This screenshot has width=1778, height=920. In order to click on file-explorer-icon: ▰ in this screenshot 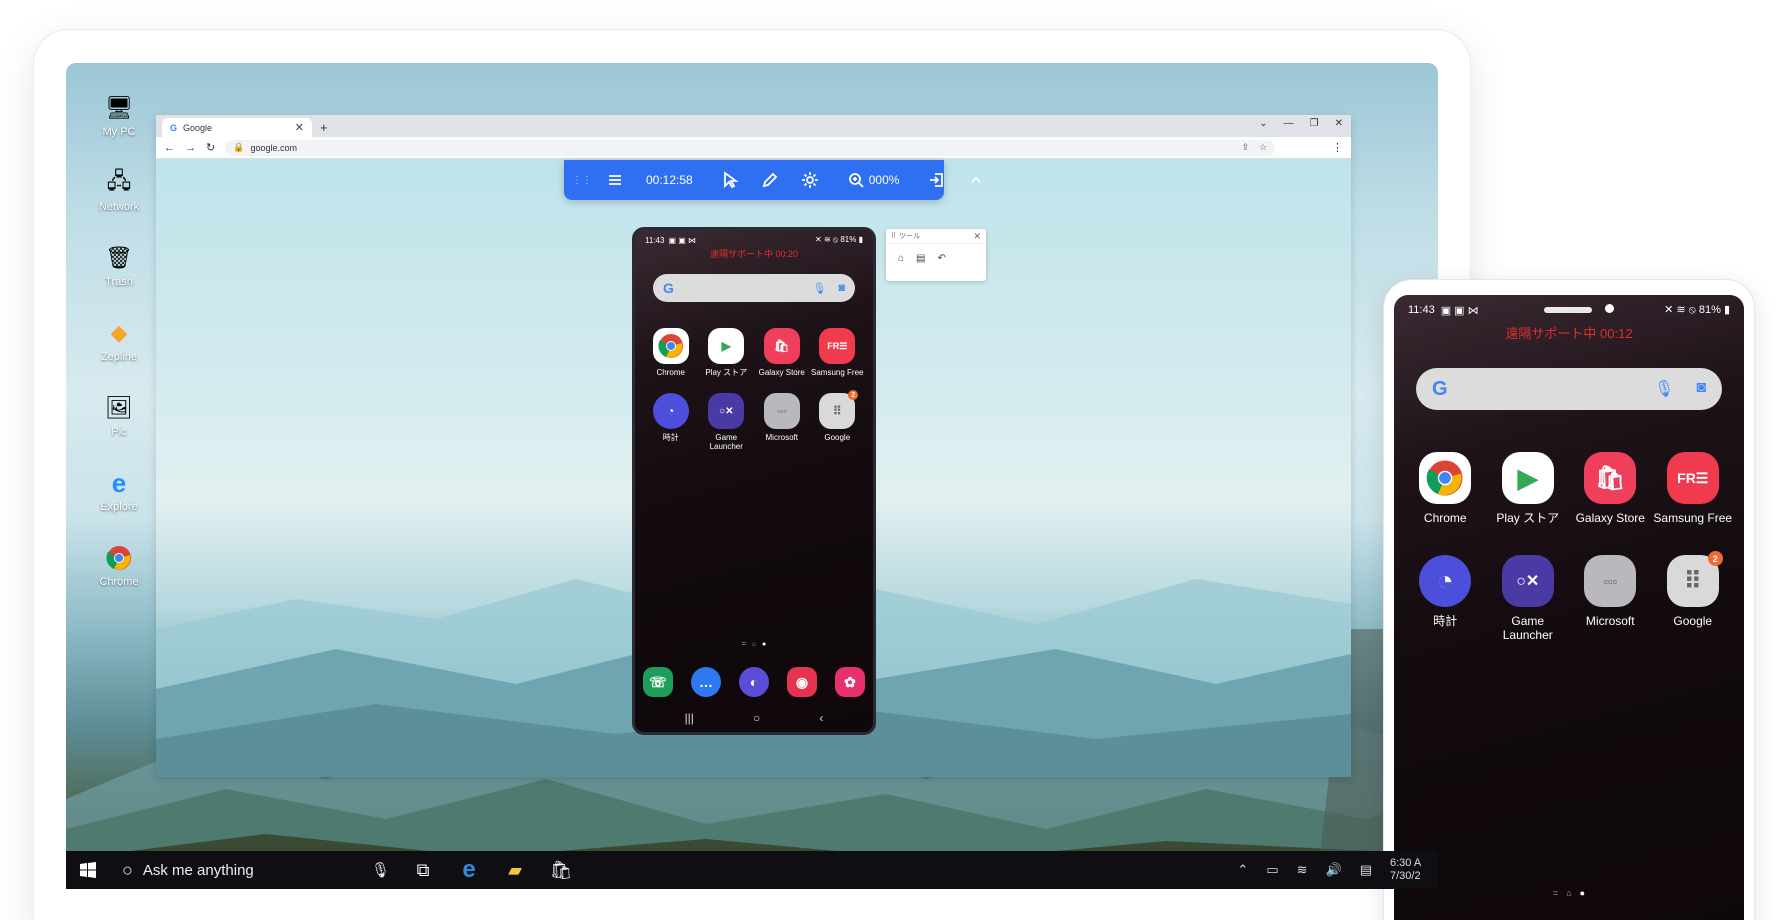, I will do `click(515, 870)`.